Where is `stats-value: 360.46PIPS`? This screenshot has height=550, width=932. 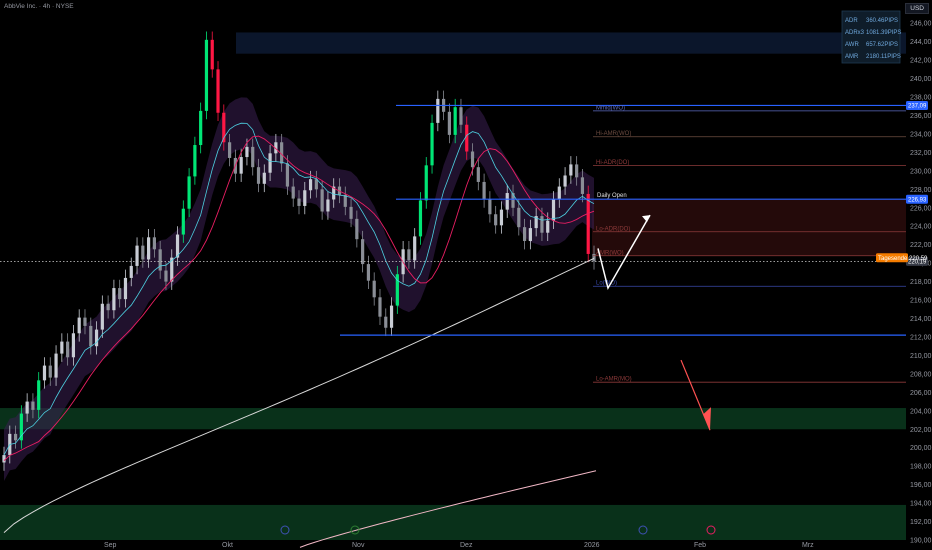 stats-value: 360.46PIPS is located at coordinates (882, 21).